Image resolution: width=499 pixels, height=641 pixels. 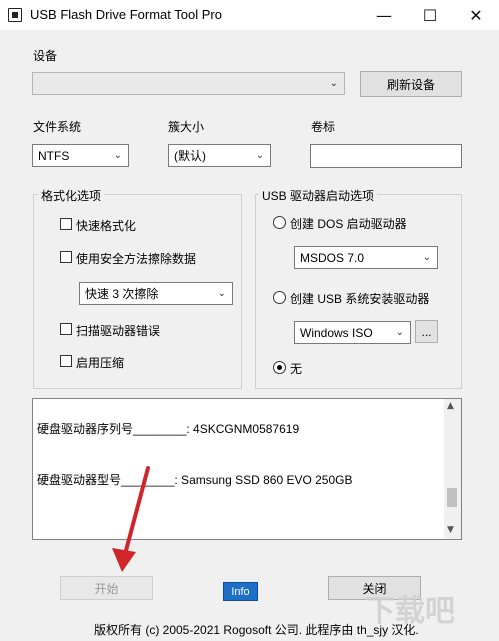 What do you see at coordinates (430, 15) in the screenshot?
I see `maximize-button: ☐` at bounding box center [430, 15].